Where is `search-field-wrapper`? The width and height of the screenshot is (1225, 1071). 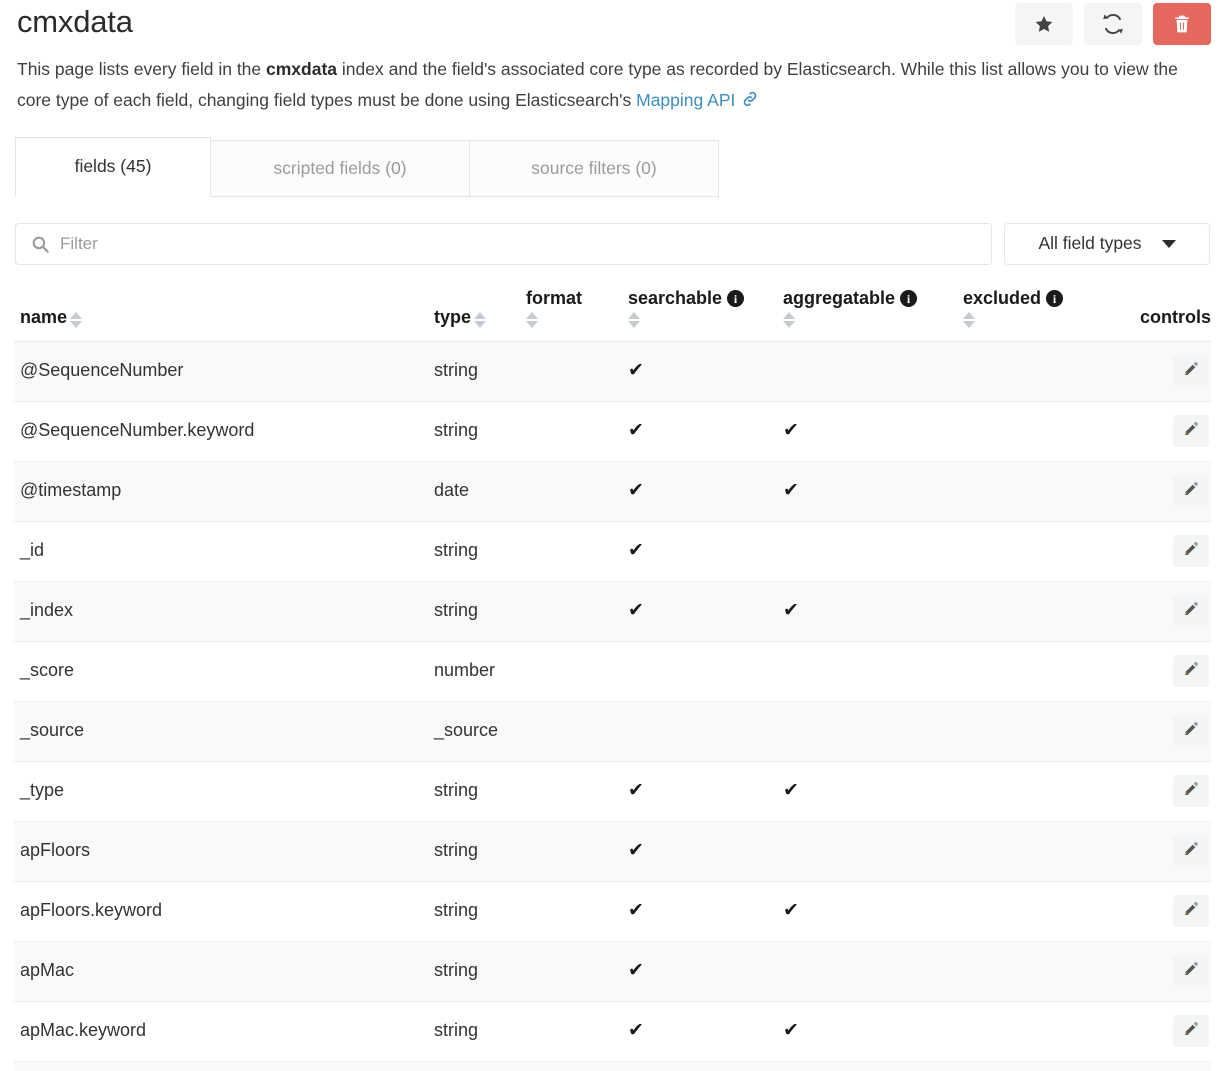 search-field-wrapper is located at coordinates (503, 243).